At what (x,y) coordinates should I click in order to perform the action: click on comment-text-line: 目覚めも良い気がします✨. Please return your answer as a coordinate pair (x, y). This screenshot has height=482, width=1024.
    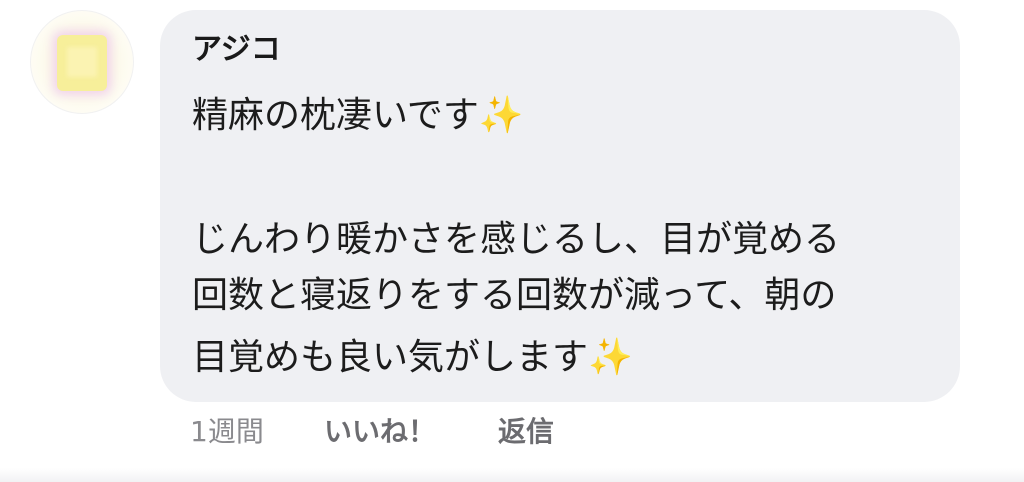
    Looking at the image, I should click on (412, 357).